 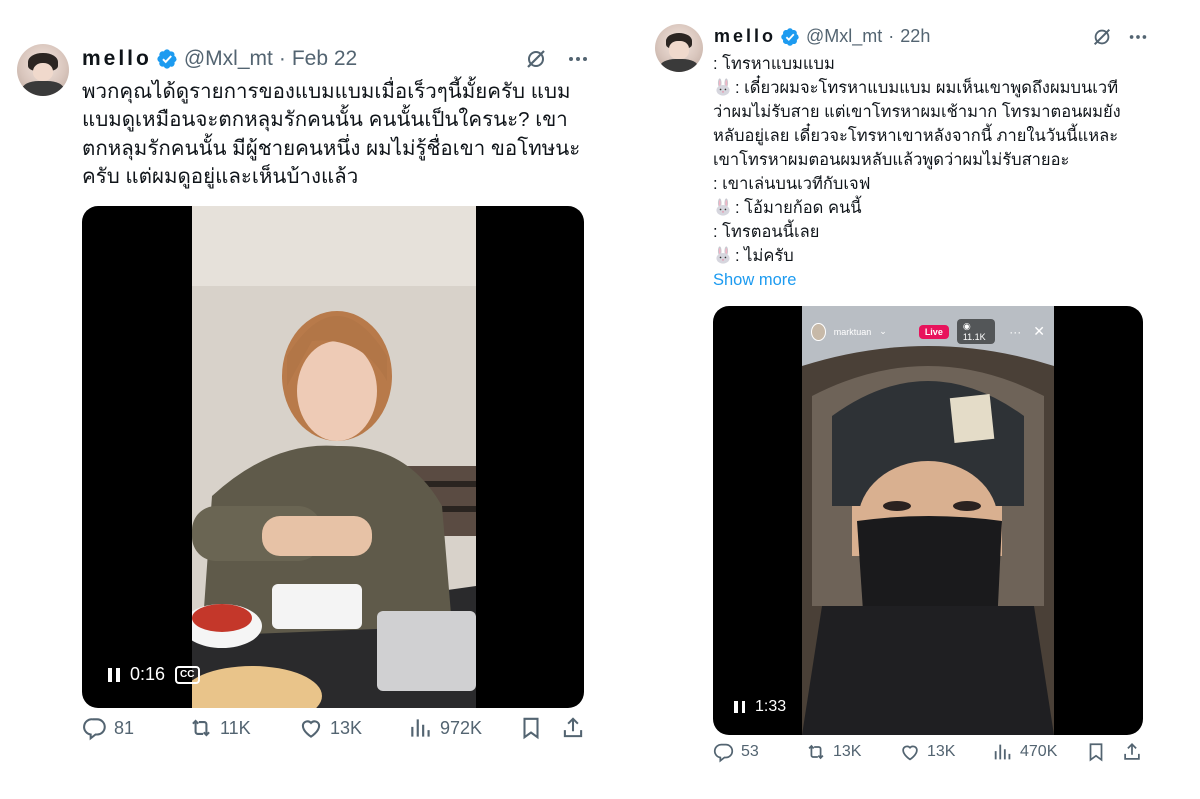 I want to click on repost-count: 13K, so click(x=847, y=751).